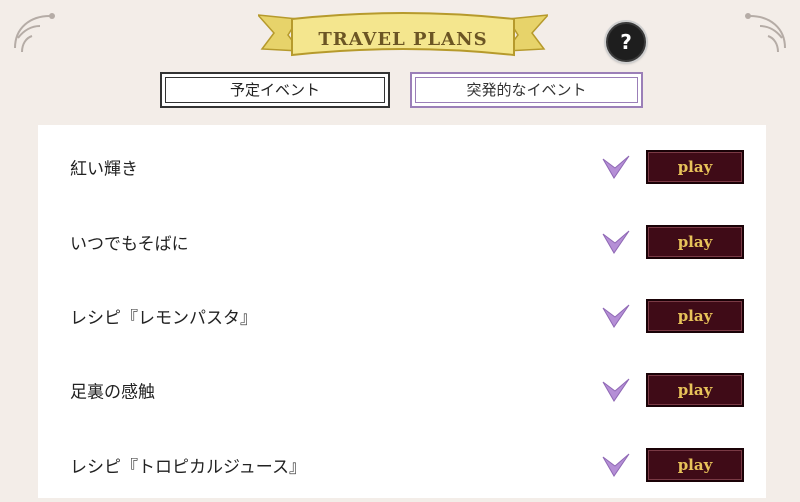 The image size is (800, 502). What do you see at coordinates (402, 390) in the screenshot?
I see `list-item: 足裏の感触 play` at bounding box center [402, 390].